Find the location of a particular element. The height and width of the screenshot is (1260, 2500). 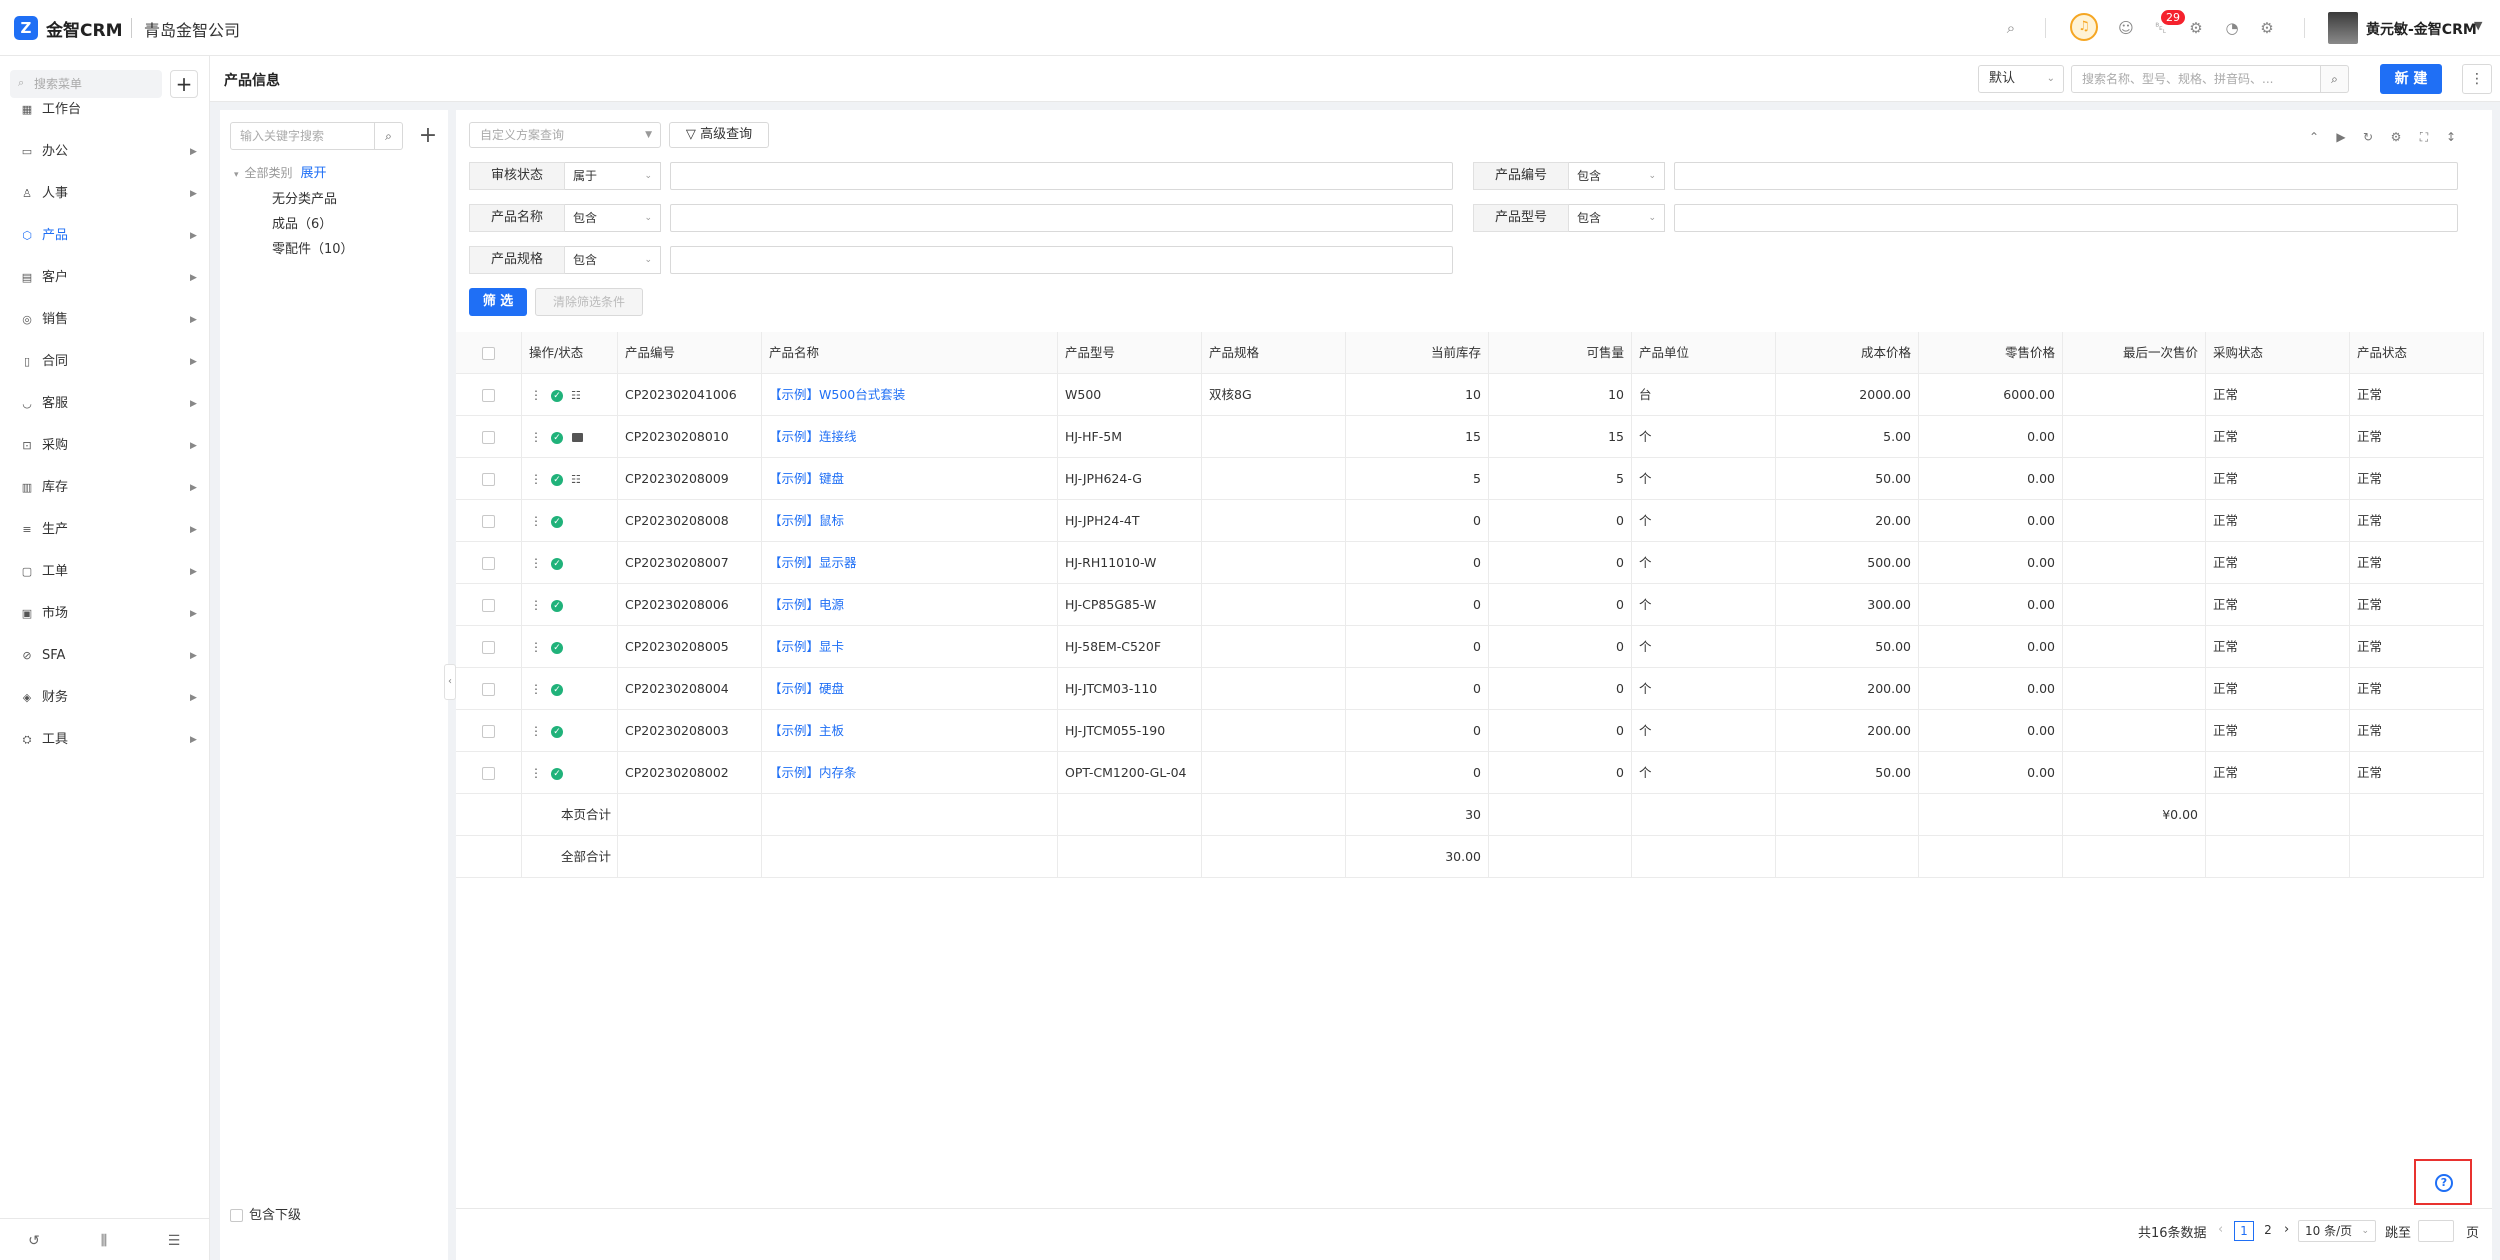

advanced-query-button: ▽ 高级查询 is located at coordinates (719, 135).